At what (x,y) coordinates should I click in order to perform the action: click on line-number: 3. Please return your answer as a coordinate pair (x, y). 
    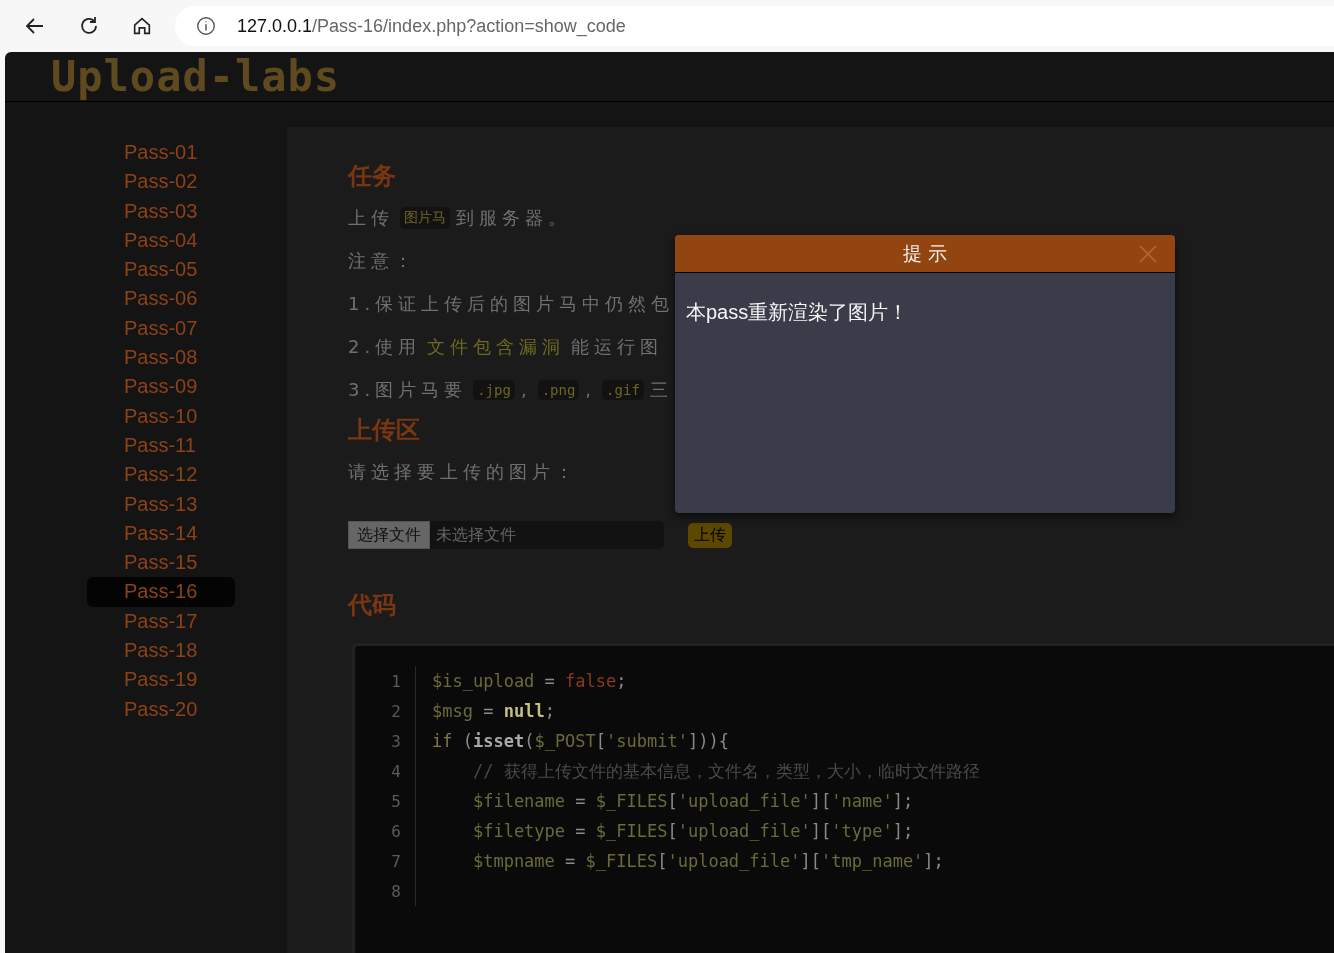
    Looking at the image, I should click on (385, 741).